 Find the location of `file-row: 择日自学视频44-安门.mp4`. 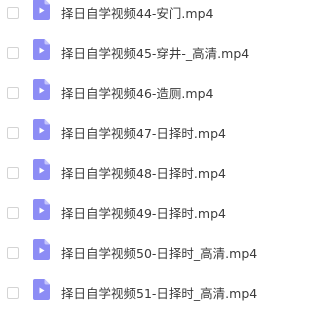

file-row: 择日自学视频44-安门.mp4 is located at coordinates (156, 17).